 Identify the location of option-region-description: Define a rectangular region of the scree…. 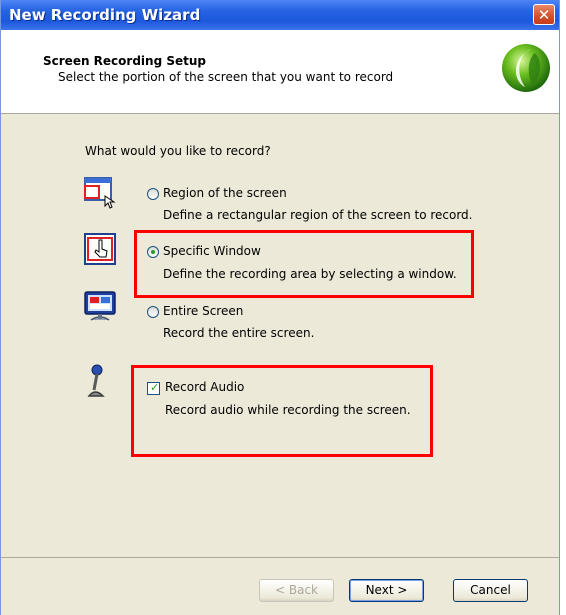
(318, 215).